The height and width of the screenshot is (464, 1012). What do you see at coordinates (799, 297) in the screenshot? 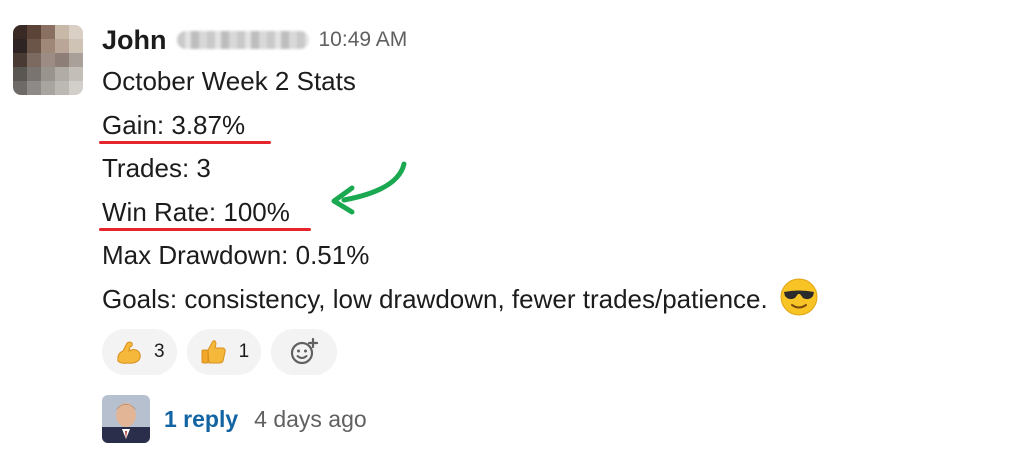
I see `smiling-face-with-sunglasses-icon` at bounding box center [799, 297].